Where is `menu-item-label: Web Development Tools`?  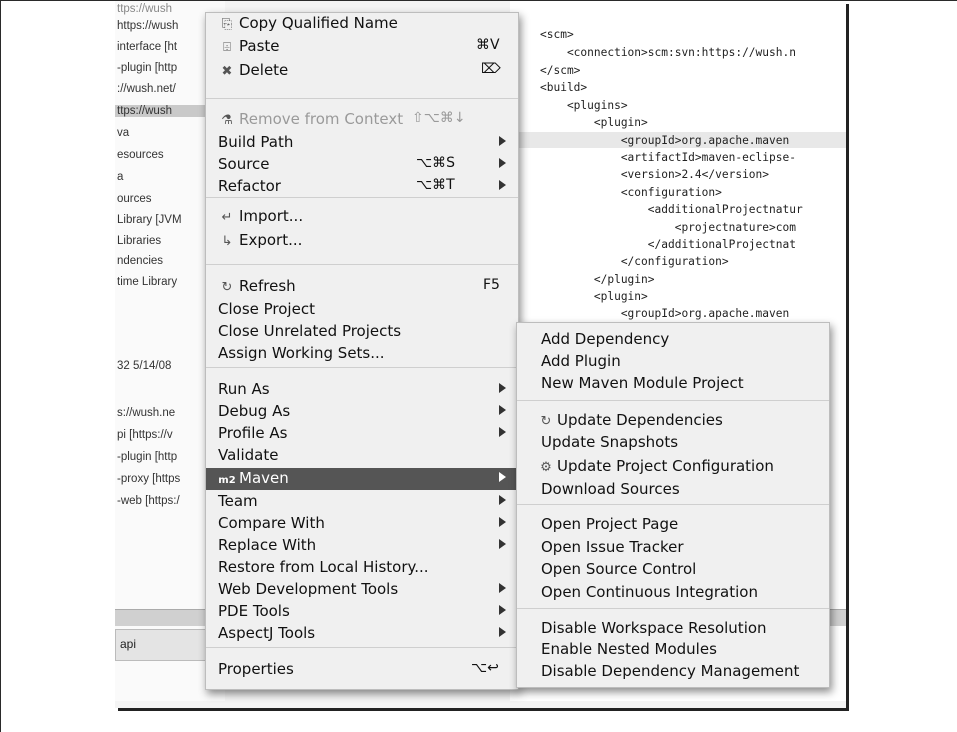
menu-item-label: Web Development Tools is located at coordinates (308, 589).